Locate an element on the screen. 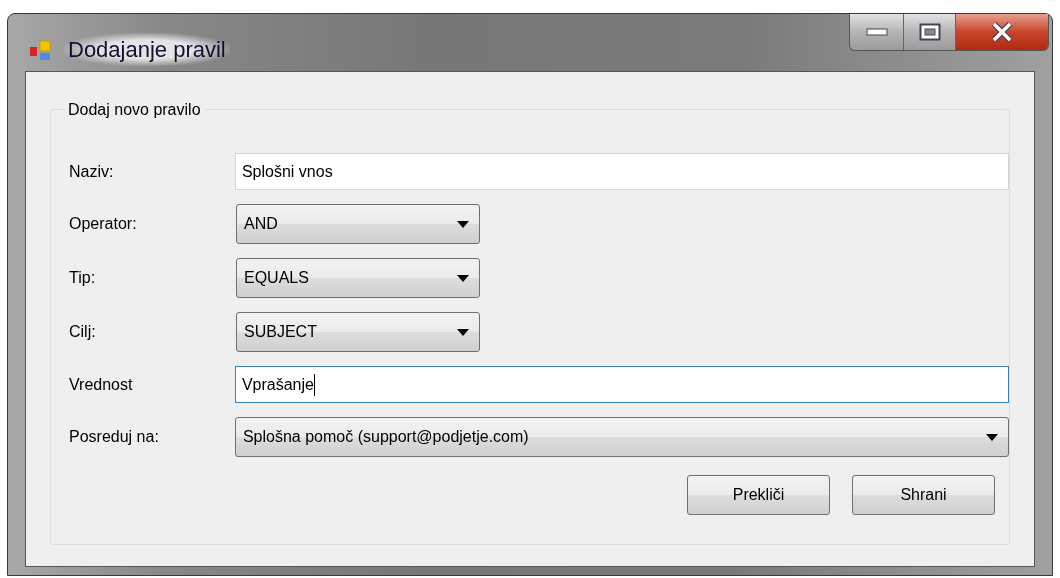 The width and height of the screenshot is (1060, 578). field-label: Operator: is located at coordinates (103, 224).